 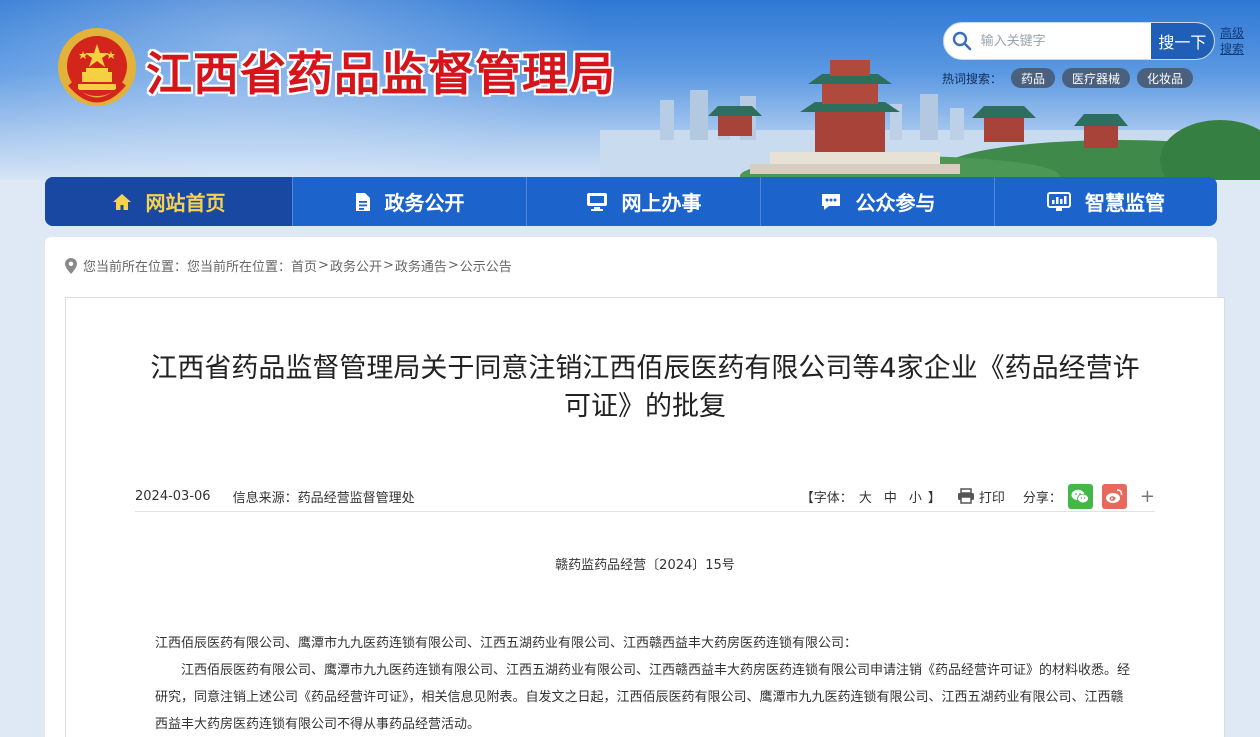 I want to click on search-box: 搜一下, so click(x=1079, y=41).